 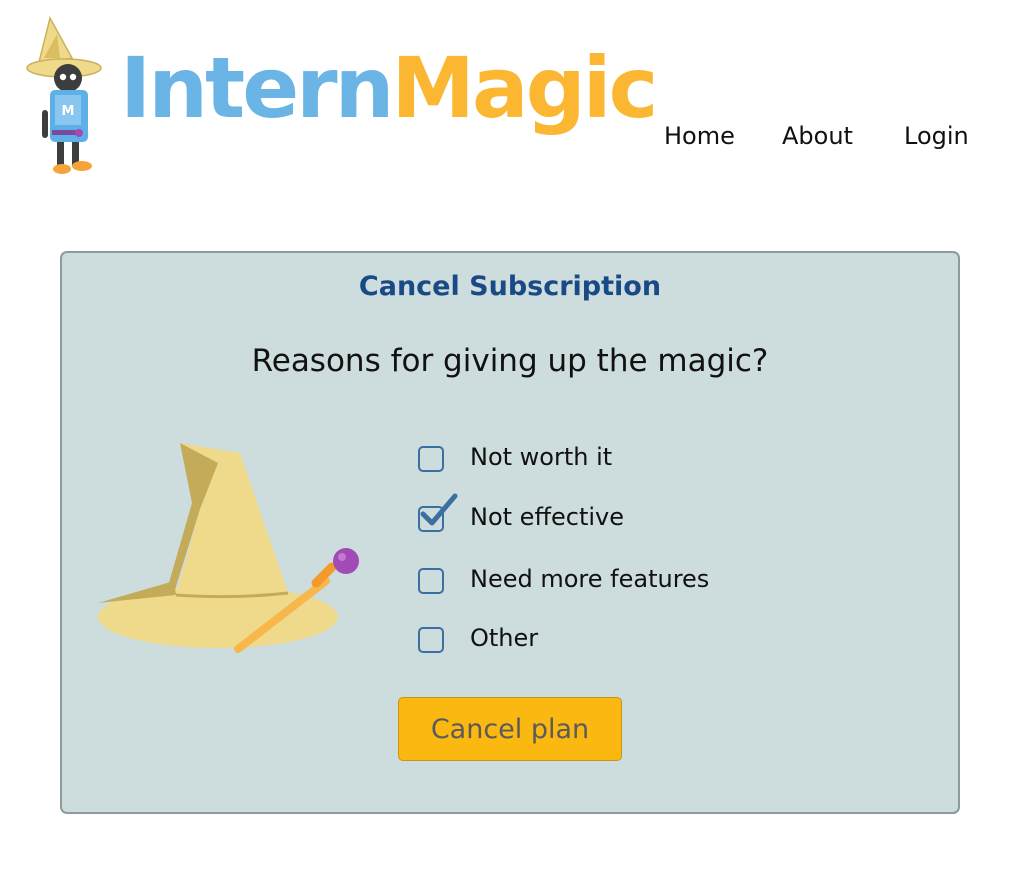 What do you see at coordinates (68, 111) in the screenshot?
I see `svg-text: M` at bounding box center [68, 111].